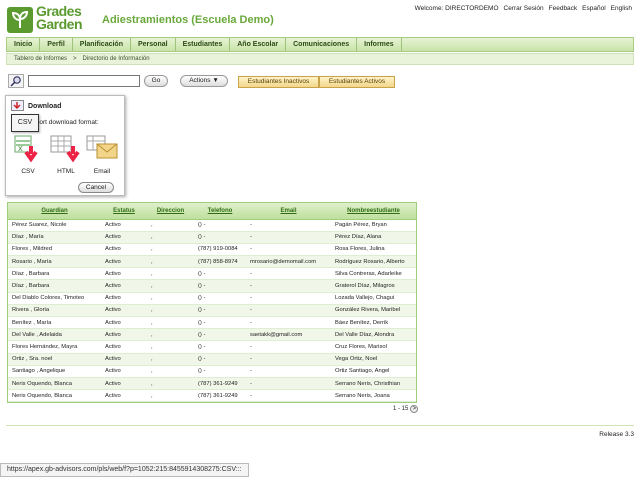 The width and height of the screenshot is (640, 480). Describe the element at coordinates (20, 149) in the screenshot. I see `svg-text: X` at that location.